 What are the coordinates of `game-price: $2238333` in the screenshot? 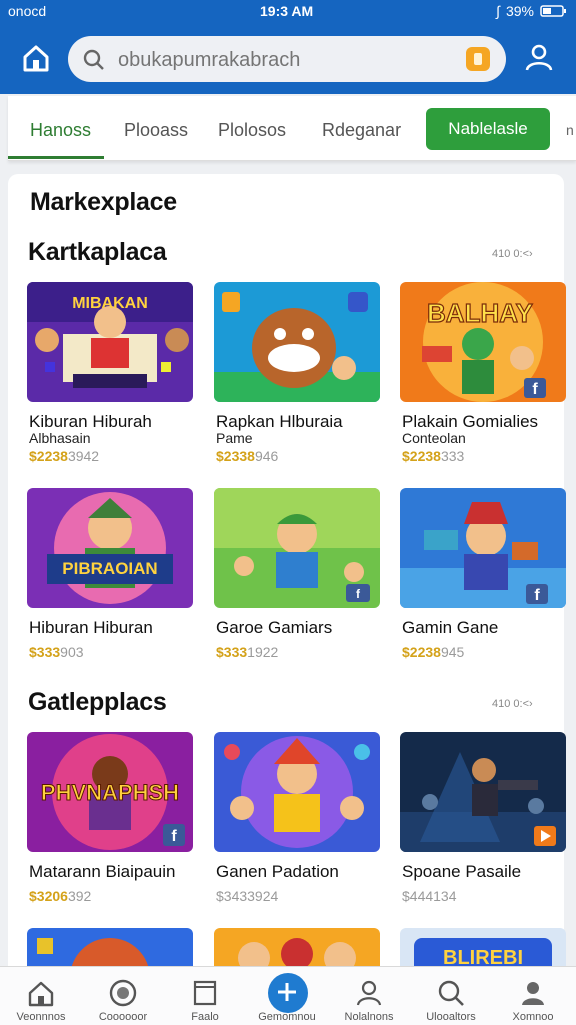 It's located at (433, 456).